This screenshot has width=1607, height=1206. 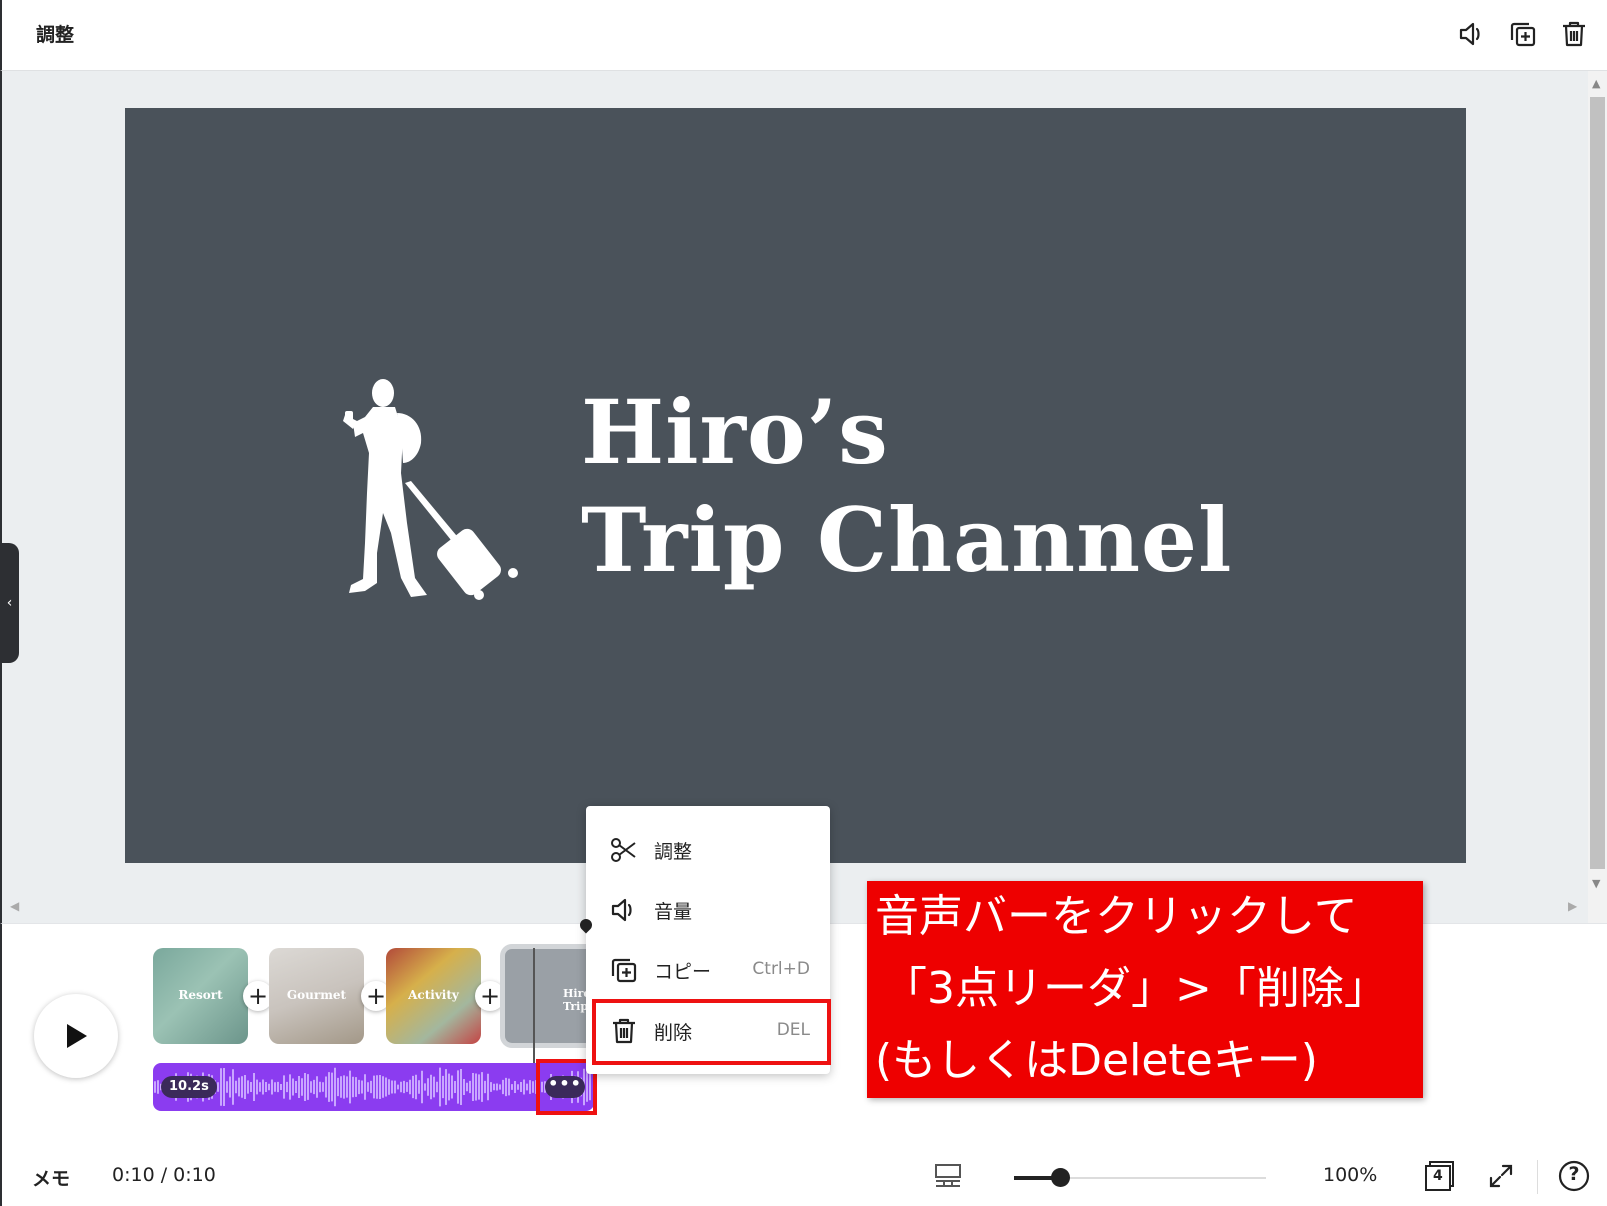 What do you see at coordinates (1060, 1177) in the screenshot?
I see `zoom-slider-knob` at bounding box center [1060, 1177].